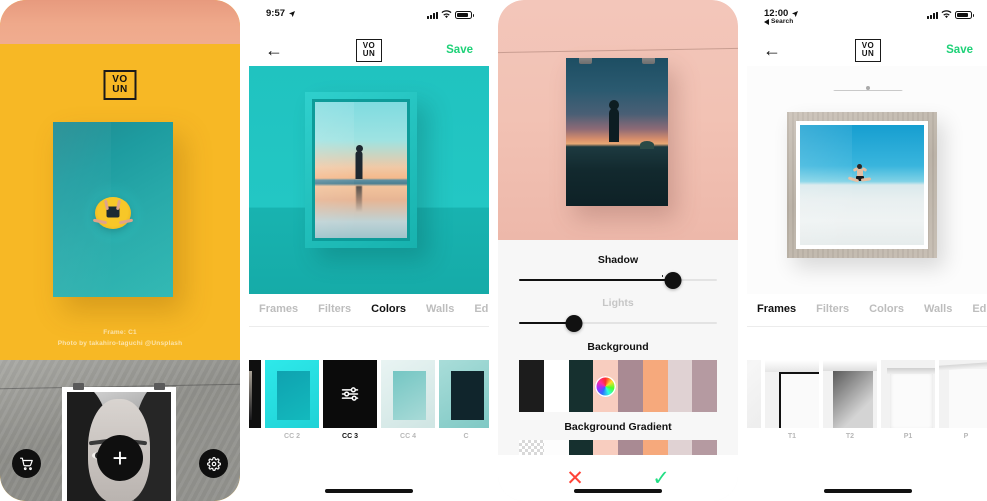 This screenshot has width=987, height=501. I want to click on bg-swatch-mauve, so click(630, 386).